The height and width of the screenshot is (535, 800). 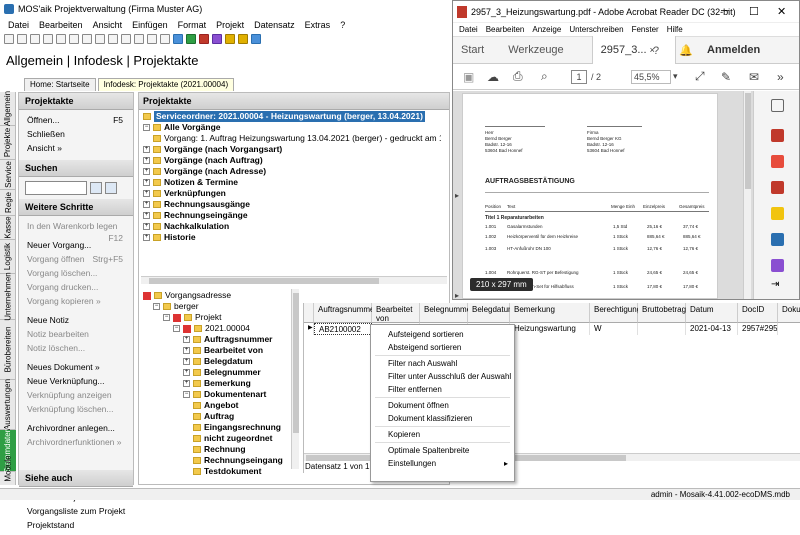 What do you see at coordinates (61, 39) in the screenshot?
I see `cut-icon` at bounding box center [61, 39].